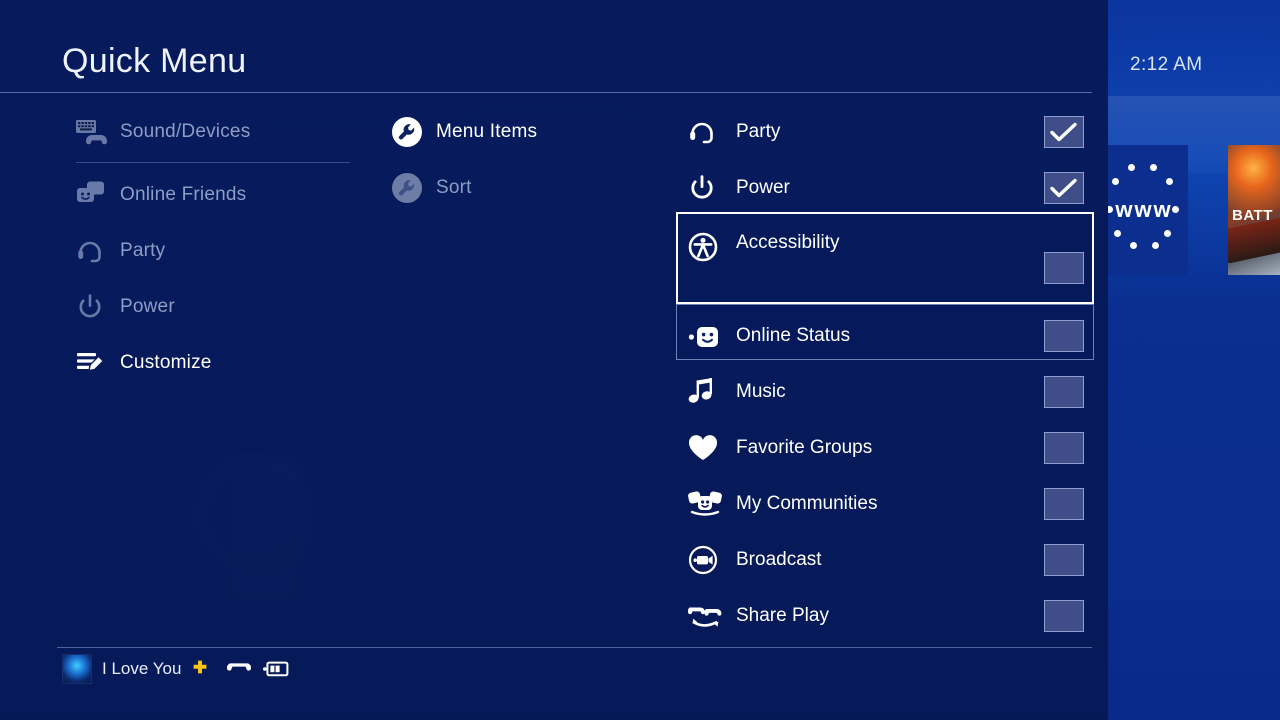  I want to click on menu-row-broadcast: Broadcast, so click(885, 560).